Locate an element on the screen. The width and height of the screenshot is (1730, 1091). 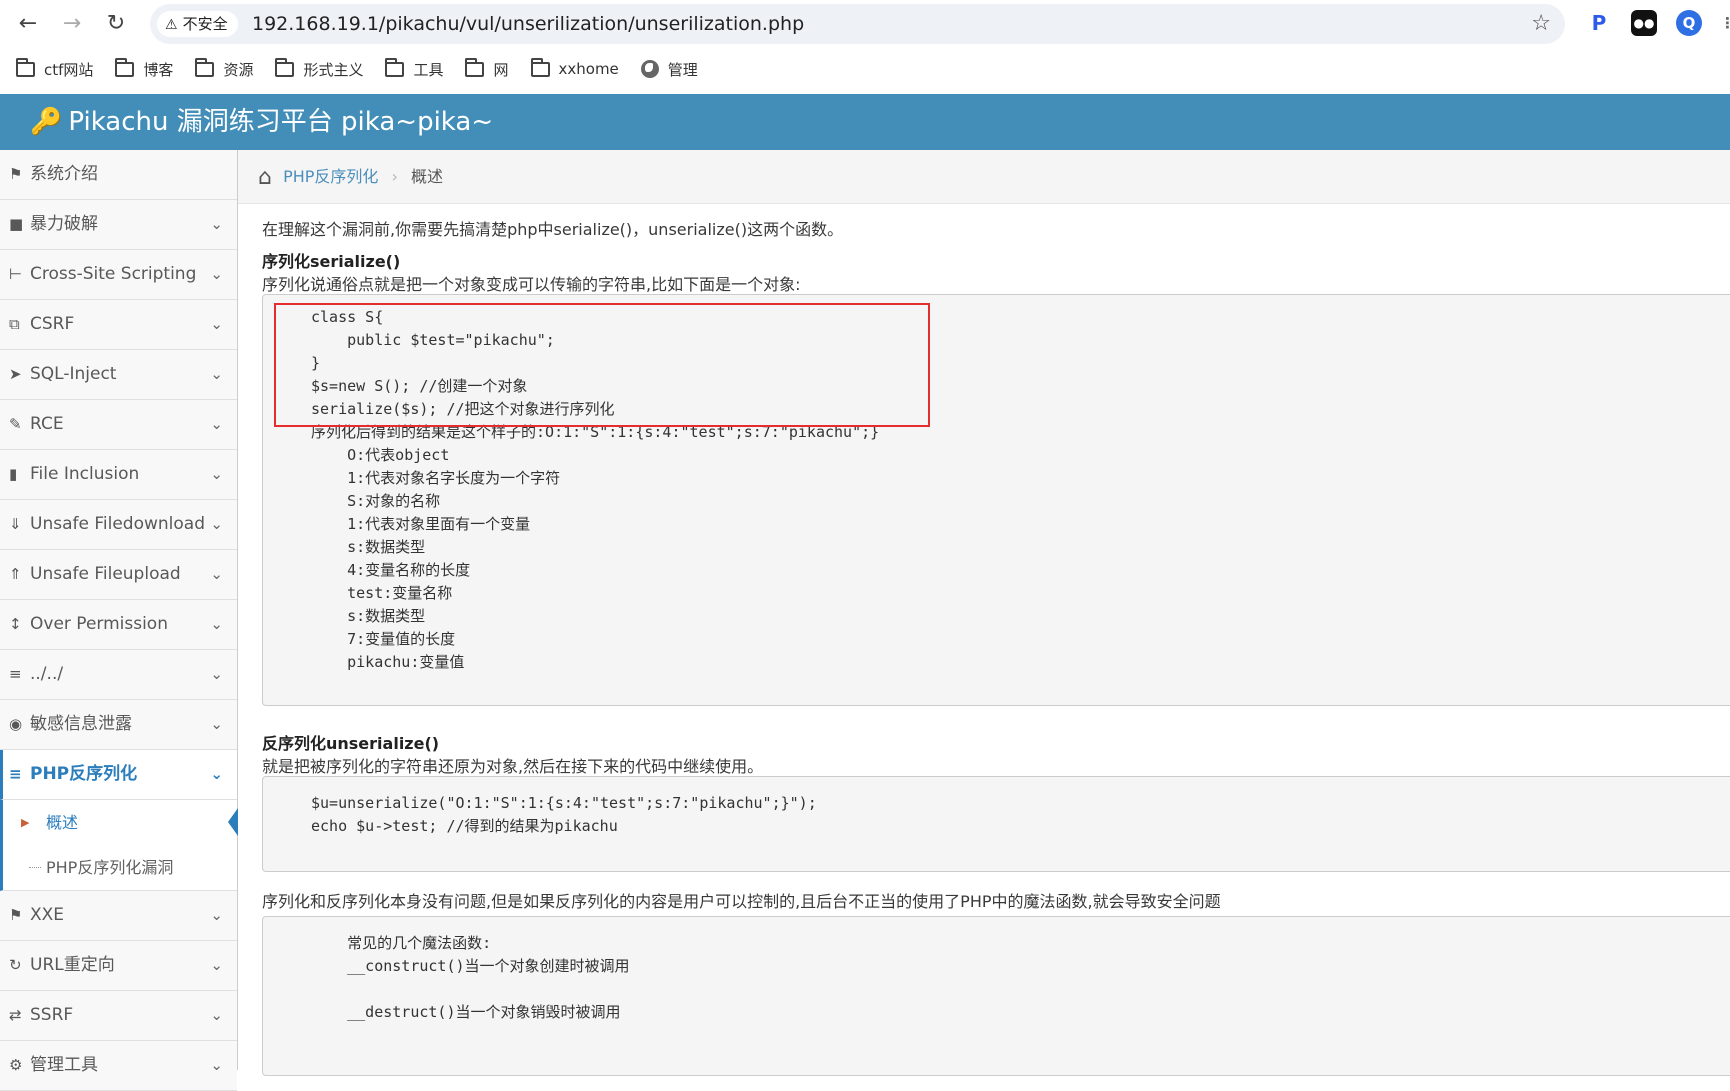
bookmark-admin: 管理 is located at coordinates (669, 69).